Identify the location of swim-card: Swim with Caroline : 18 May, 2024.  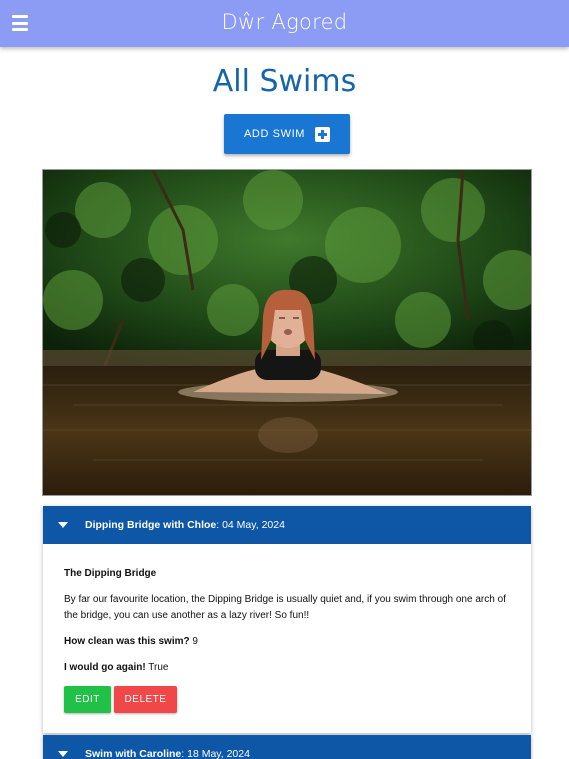
(287, 747).